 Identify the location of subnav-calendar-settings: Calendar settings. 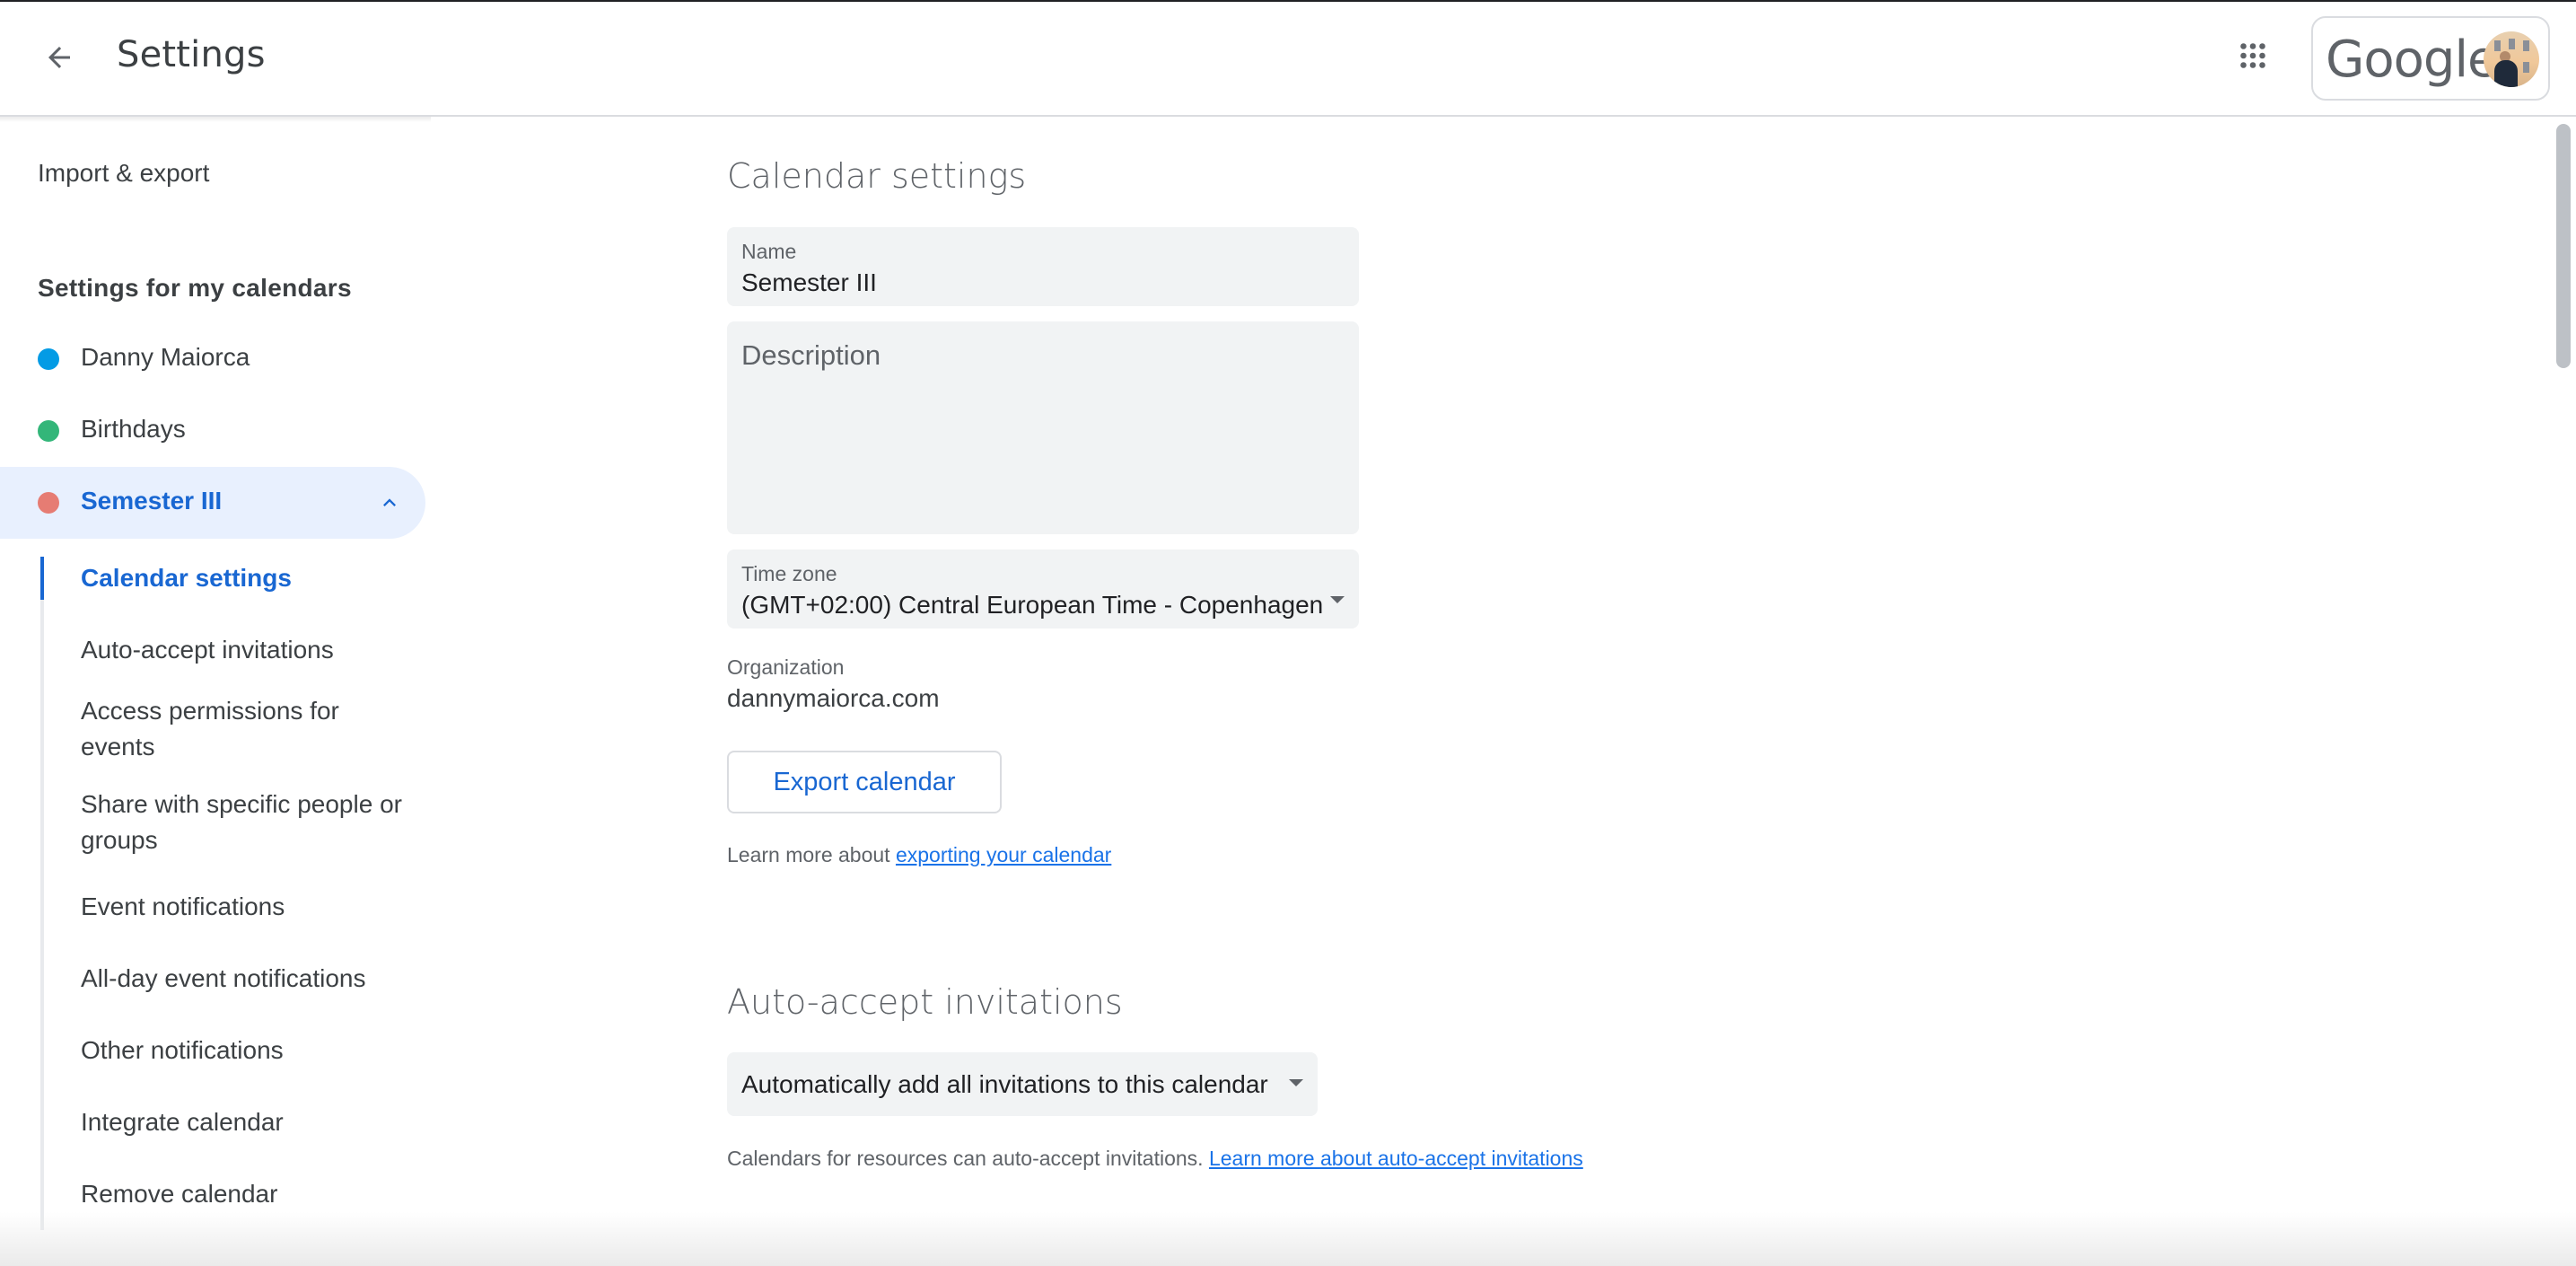
(243, 578).